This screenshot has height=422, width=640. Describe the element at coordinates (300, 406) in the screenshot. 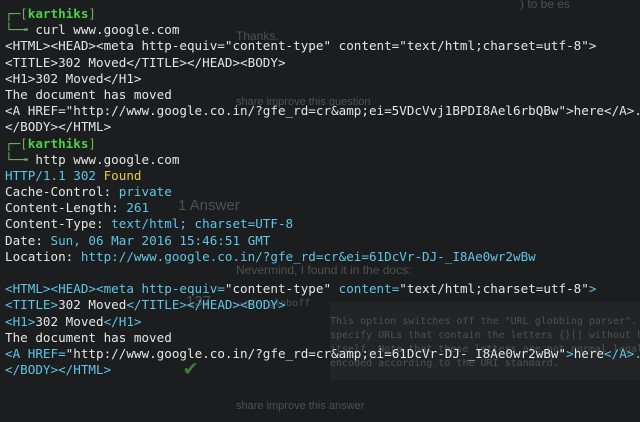

I see `bg-share-answer: share improve this answer` at that location.